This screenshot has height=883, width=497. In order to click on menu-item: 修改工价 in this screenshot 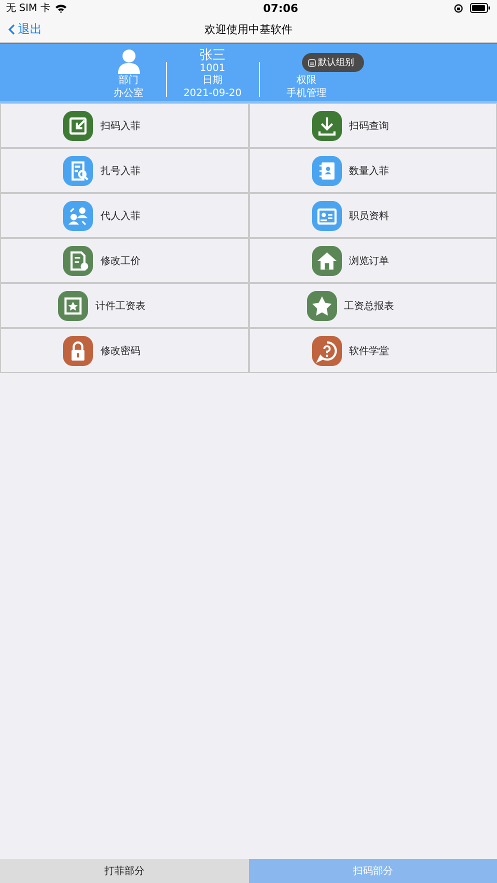, I will do `click(124, 260)`.